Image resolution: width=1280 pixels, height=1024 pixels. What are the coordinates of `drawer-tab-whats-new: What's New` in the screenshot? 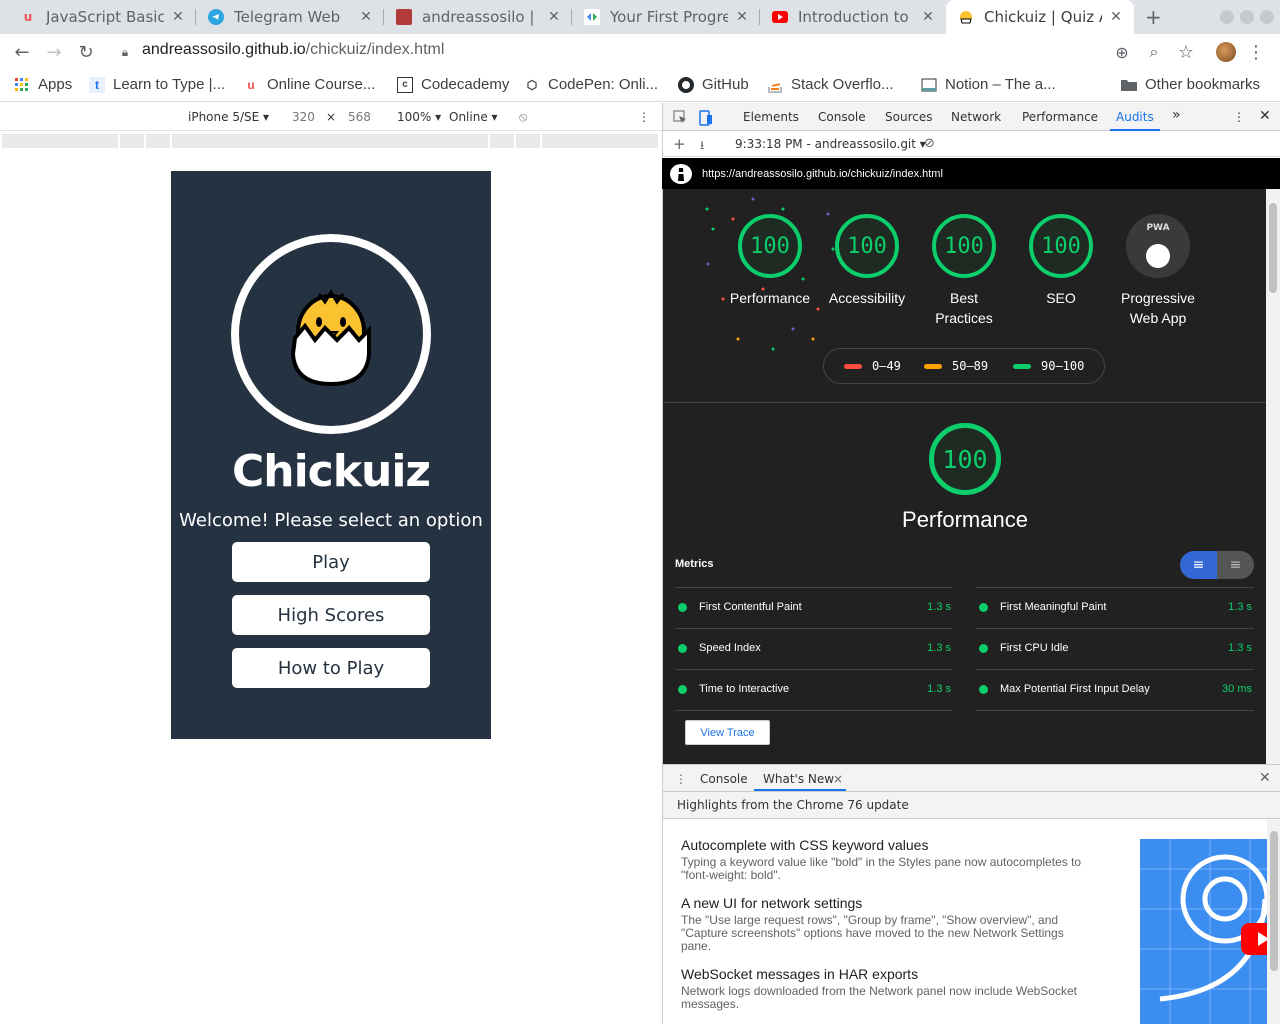 It's located at (798, 779).